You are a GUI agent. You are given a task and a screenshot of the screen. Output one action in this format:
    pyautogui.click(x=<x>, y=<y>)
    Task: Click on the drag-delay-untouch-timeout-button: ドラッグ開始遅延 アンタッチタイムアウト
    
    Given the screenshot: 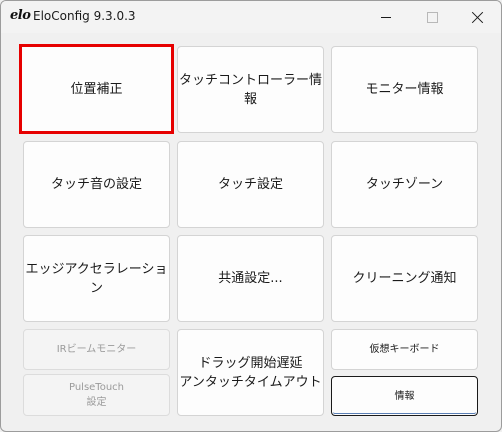 What is the action you would take?
    pyautogui.click(x=250, y=372)
    